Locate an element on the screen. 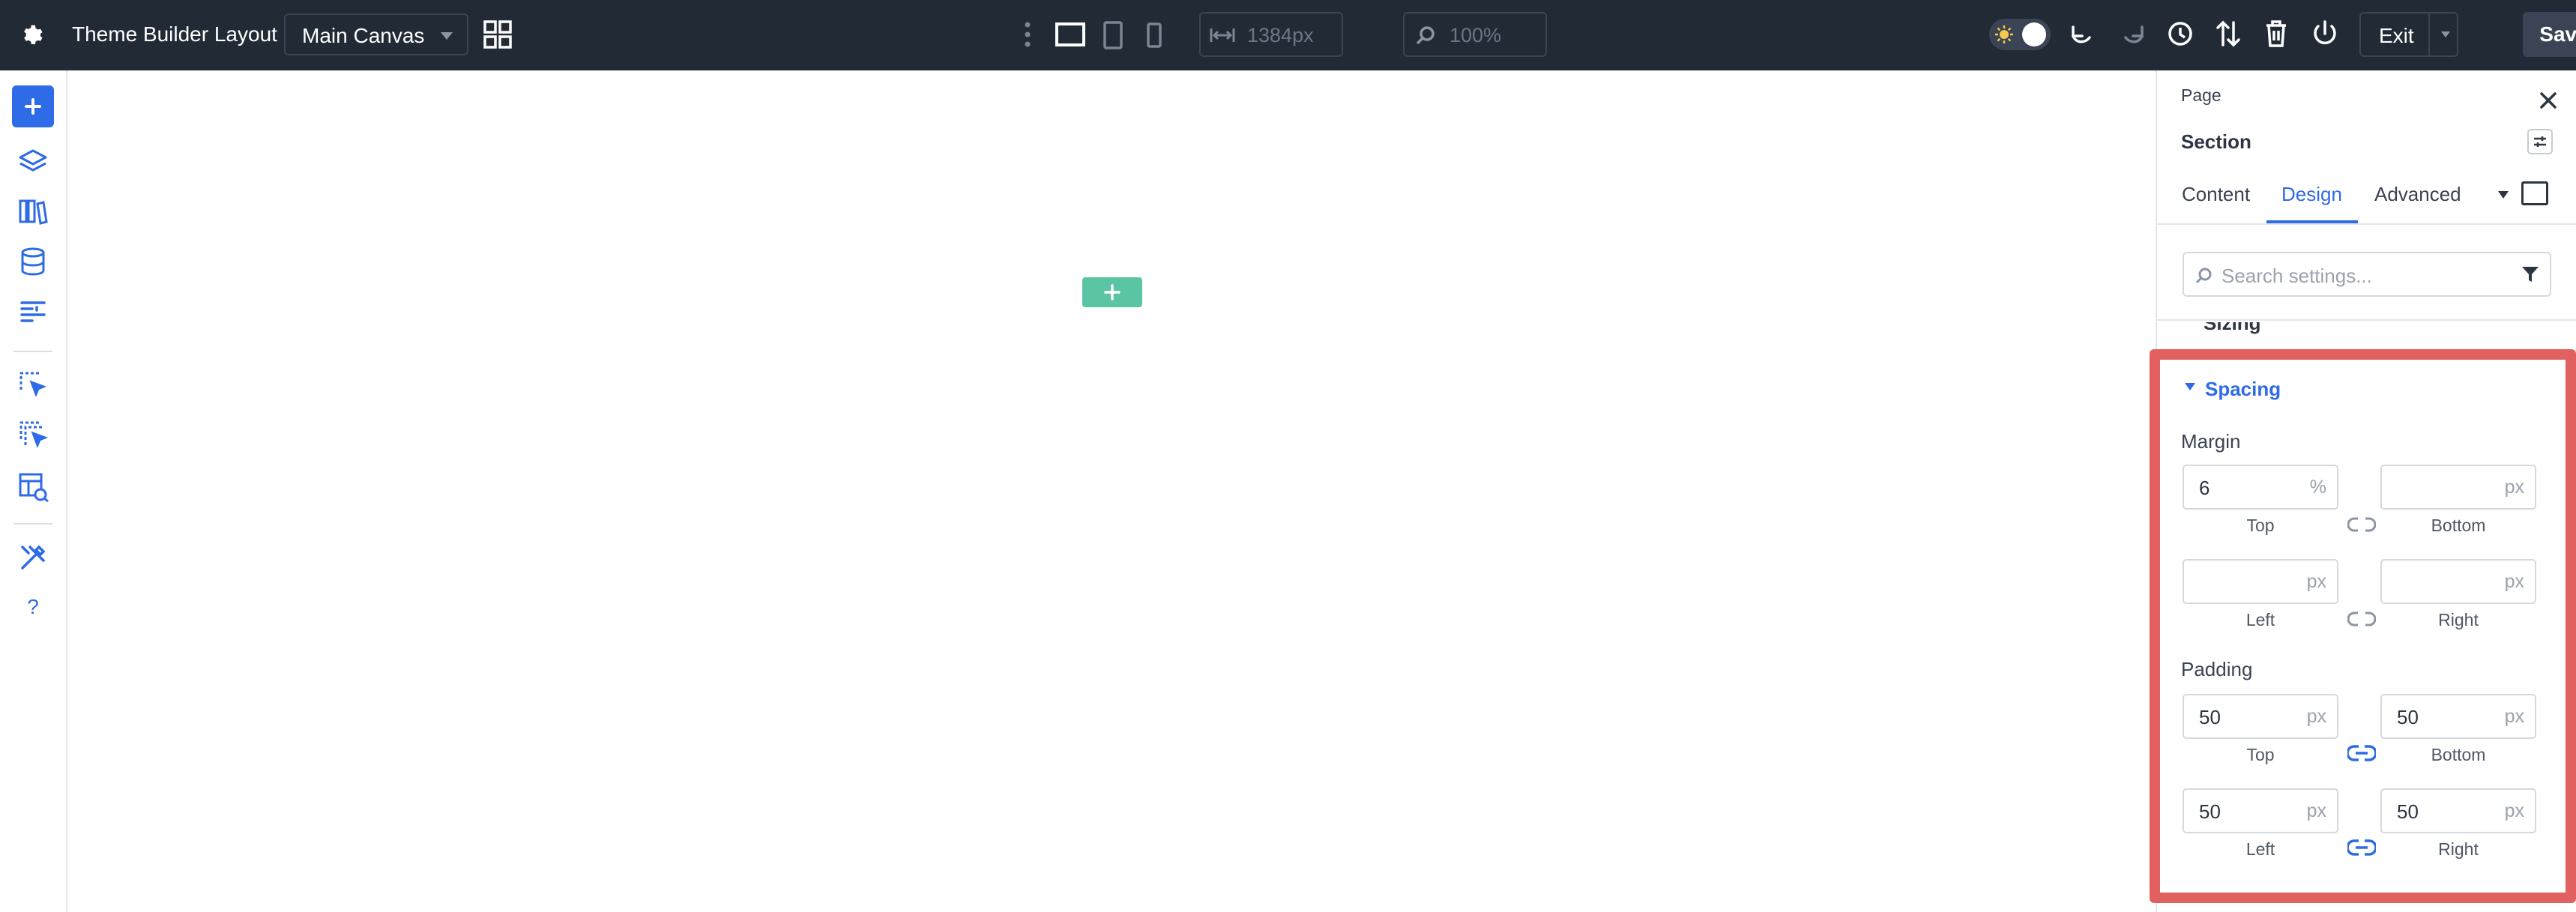 The image size is (2576, 912). trash-icon is located at coordinates (2276, 33).